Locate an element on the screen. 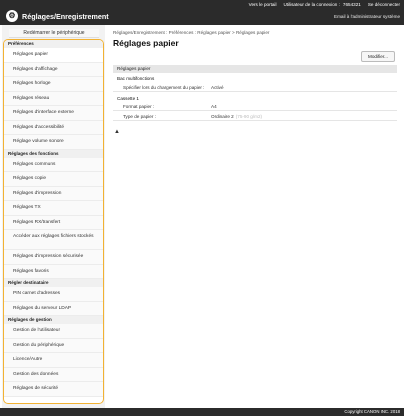 The width and height of the screenshot is (404, 416). login-user-id: 7654321 is located at coordinates (351, 4).